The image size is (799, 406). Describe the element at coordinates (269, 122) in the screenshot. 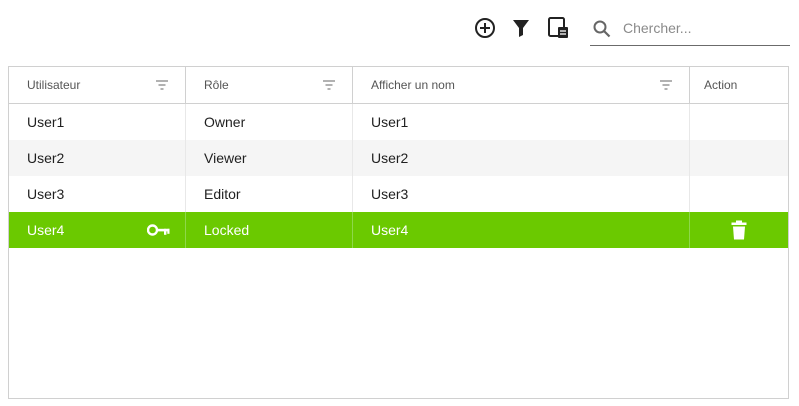

I see `cell-role: Owner` at that location.